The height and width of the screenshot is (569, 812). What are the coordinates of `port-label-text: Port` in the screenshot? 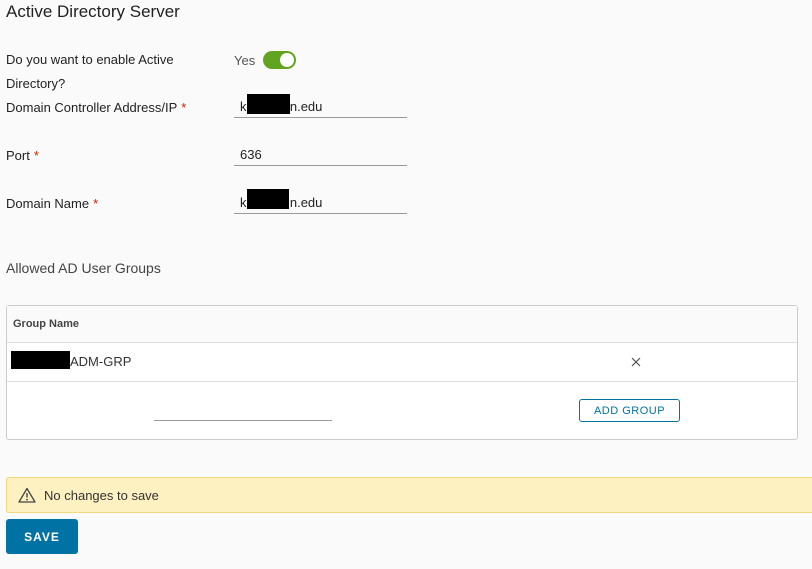 It's located at (18, 155).